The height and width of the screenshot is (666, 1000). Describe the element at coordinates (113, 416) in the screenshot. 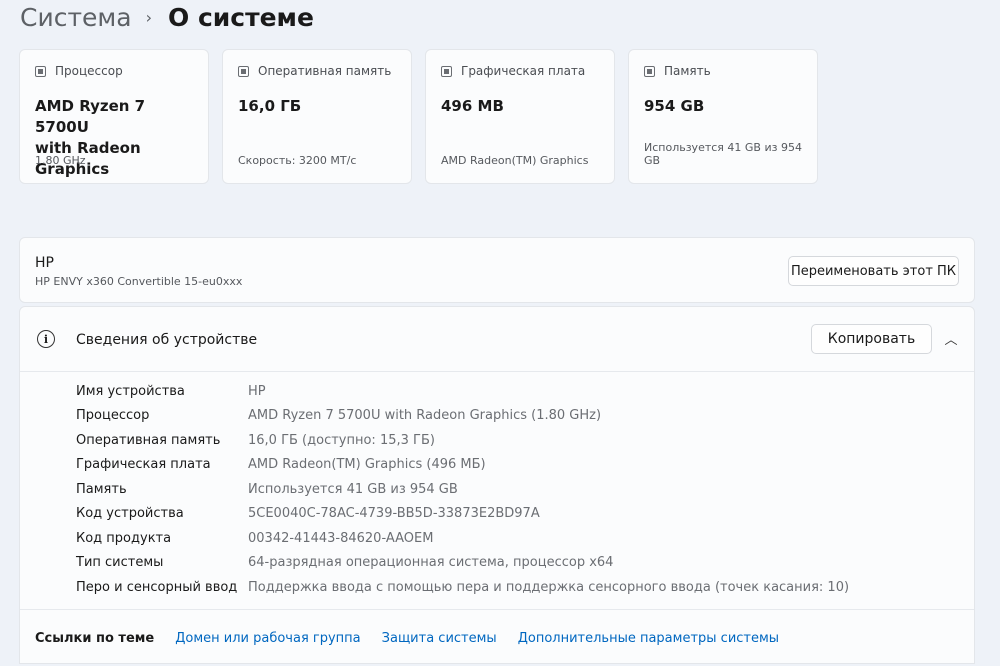

I see `spec-key: Процессор` at that location.